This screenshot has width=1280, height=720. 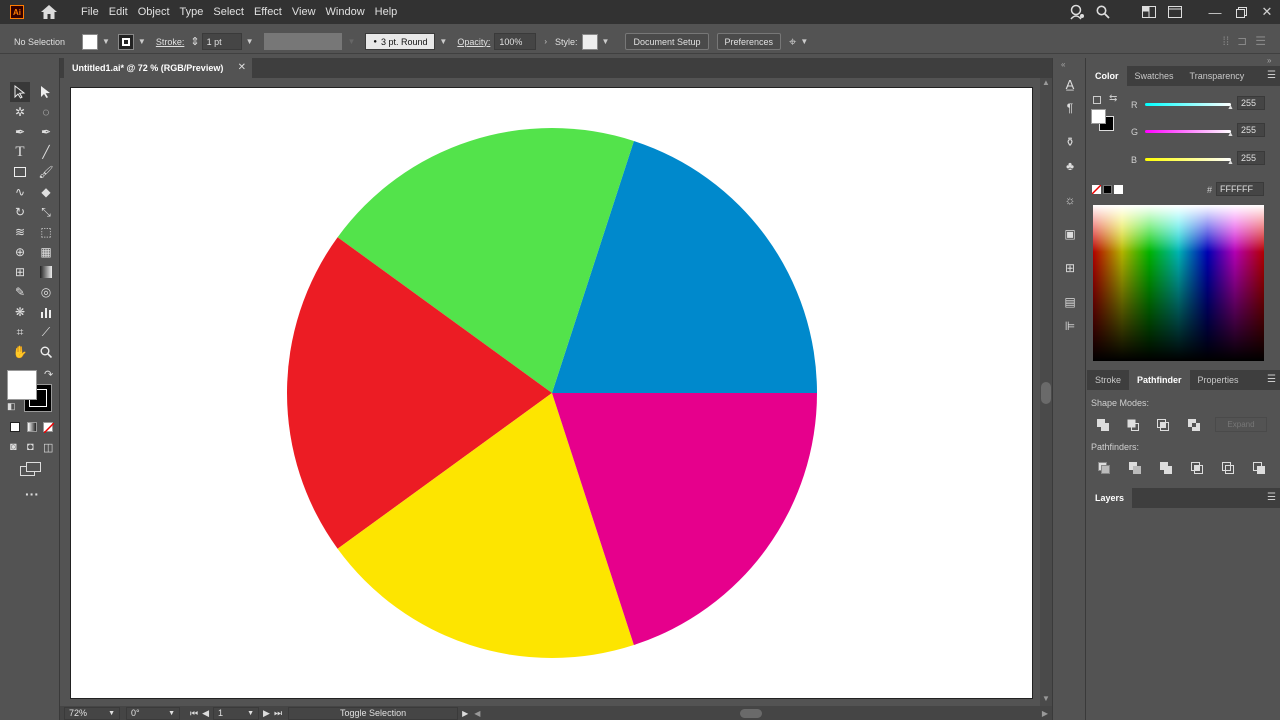 What do you see at coordinates (1217, 76) in the screenshot?
I see `tab-transparency: Transparency` at bounding box center [1217, 76].